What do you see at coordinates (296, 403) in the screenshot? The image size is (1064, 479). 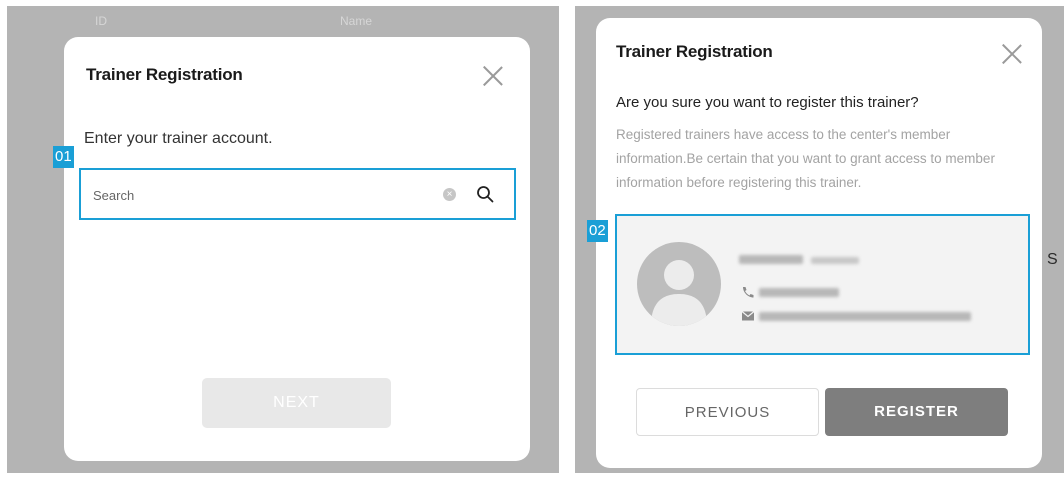 I see `next-button: NEXT` at bounding box center [296, 403].